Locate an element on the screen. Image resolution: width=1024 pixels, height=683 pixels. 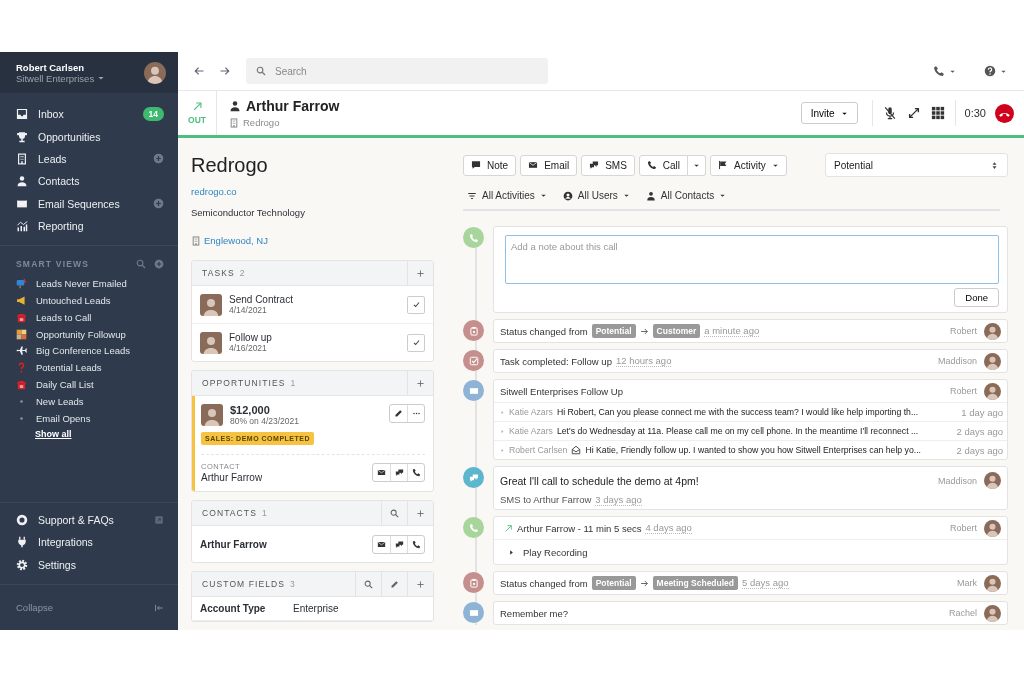
nav-item: Settings is located at coordinates (89, 564).